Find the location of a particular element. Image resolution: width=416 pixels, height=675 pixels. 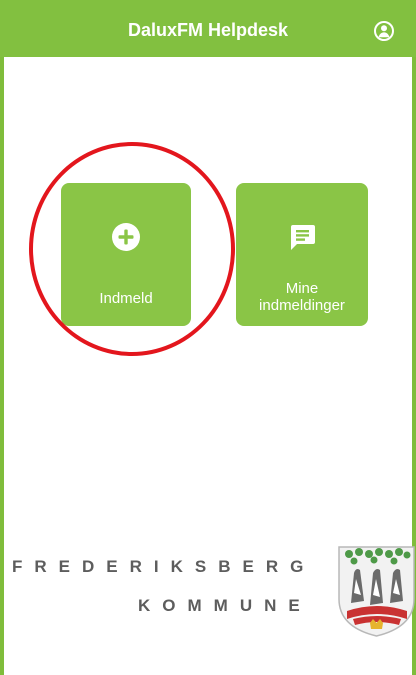

my-reports-label: Mine indmeldinger is located at coordinates (302, 297).